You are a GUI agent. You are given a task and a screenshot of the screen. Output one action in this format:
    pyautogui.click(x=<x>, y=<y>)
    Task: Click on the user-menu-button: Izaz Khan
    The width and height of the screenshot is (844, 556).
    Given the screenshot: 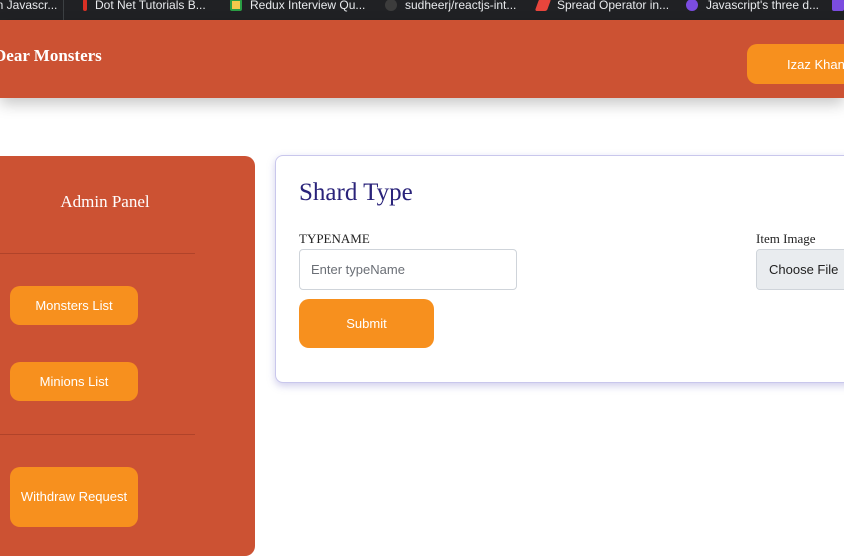 What is the action you would take?
    pyautogui.click(x=795, y=64)
    